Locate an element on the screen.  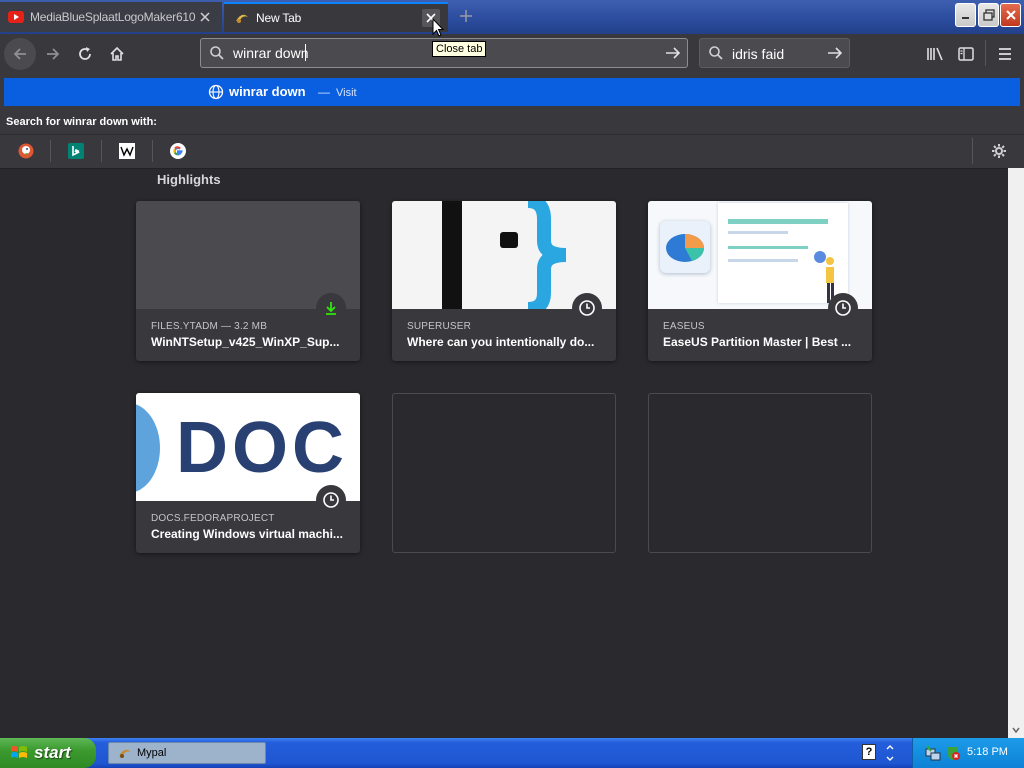
card-host: SUPERUSER is located at coordinates (439, 326).